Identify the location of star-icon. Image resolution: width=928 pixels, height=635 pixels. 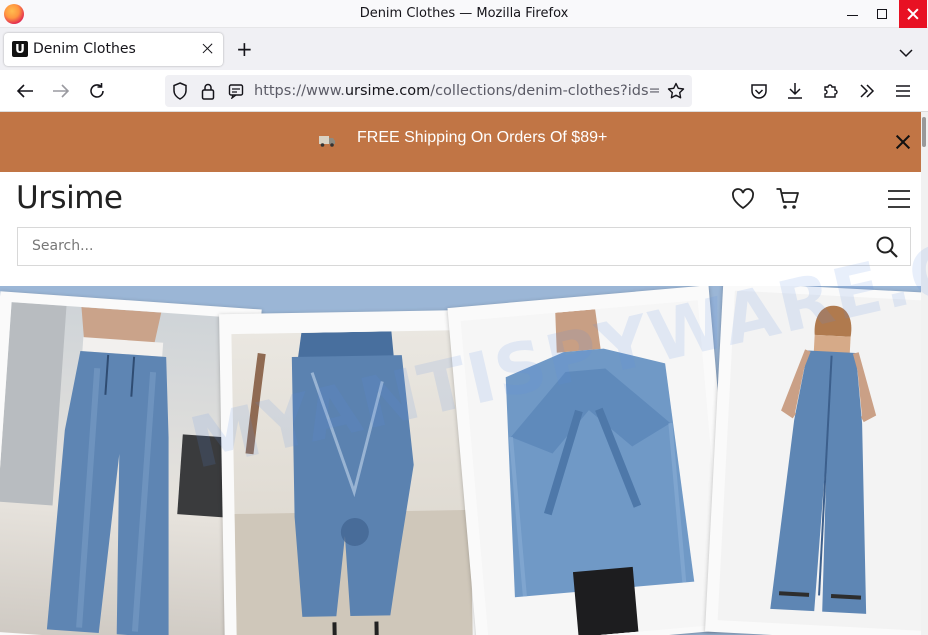
(676, 90).